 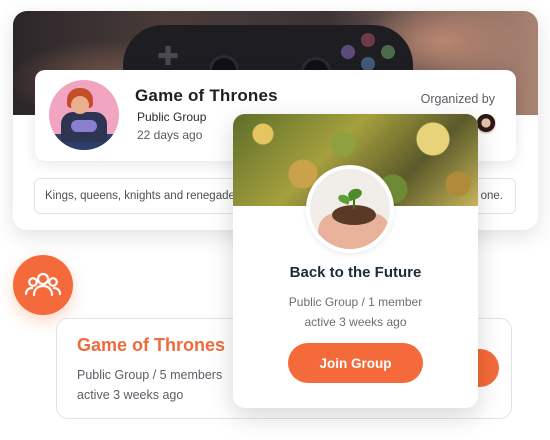 What do you see at coordinates (355, 322) in the screenshot?
I see `popup-group-activity: active 3 weeks ago` at bounding box center [355, 322].